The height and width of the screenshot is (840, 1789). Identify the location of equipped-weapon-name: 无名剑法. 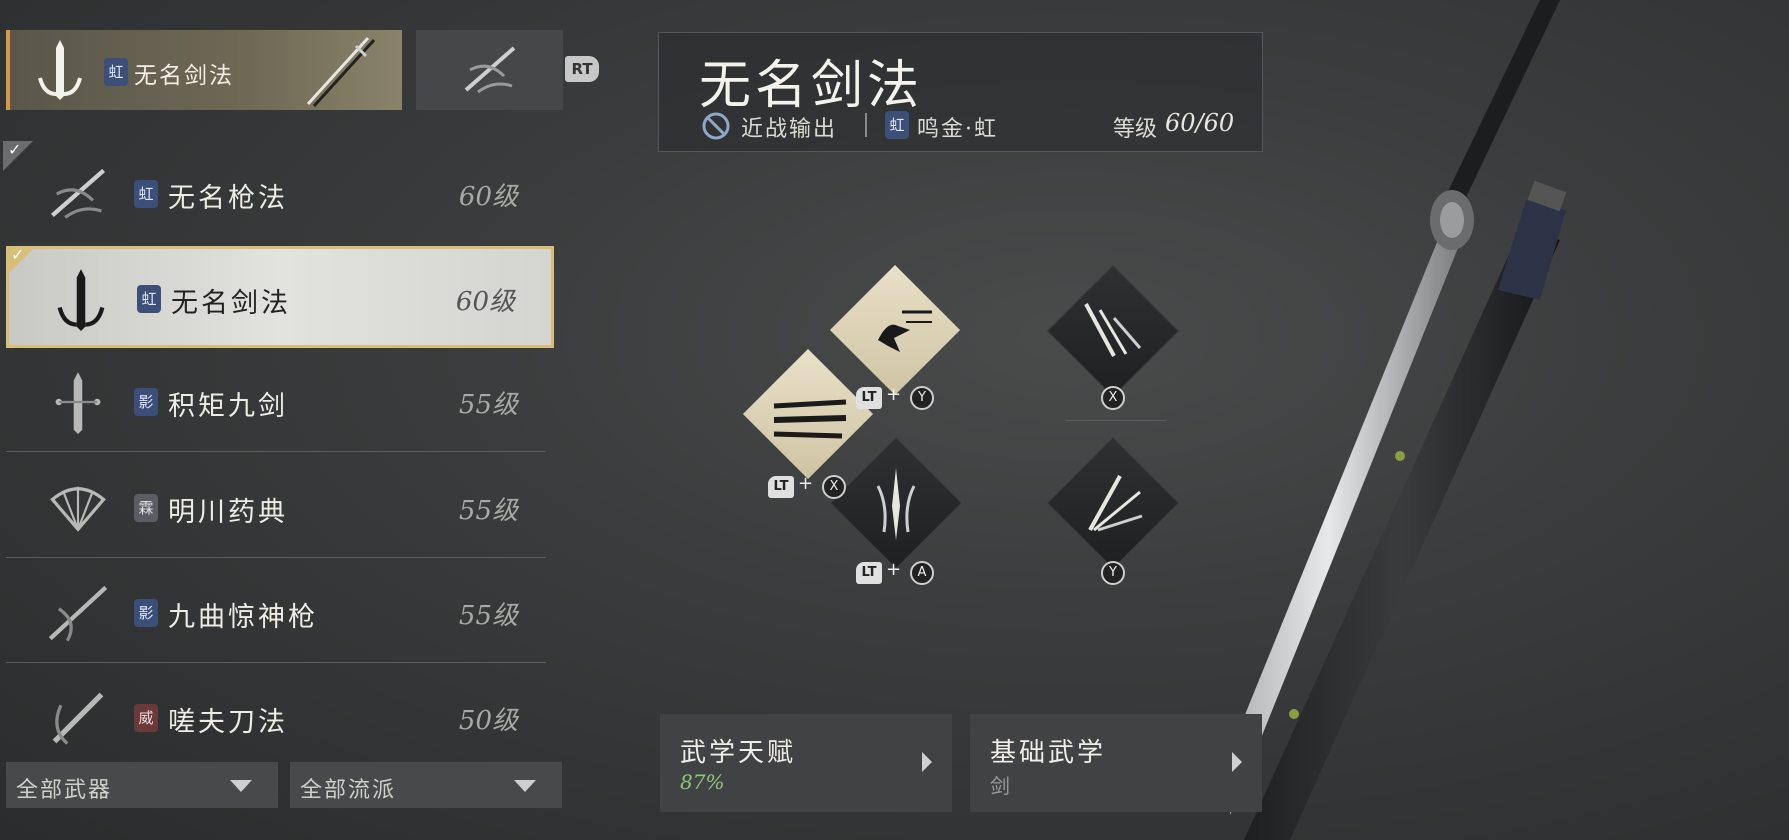
(184, 76).